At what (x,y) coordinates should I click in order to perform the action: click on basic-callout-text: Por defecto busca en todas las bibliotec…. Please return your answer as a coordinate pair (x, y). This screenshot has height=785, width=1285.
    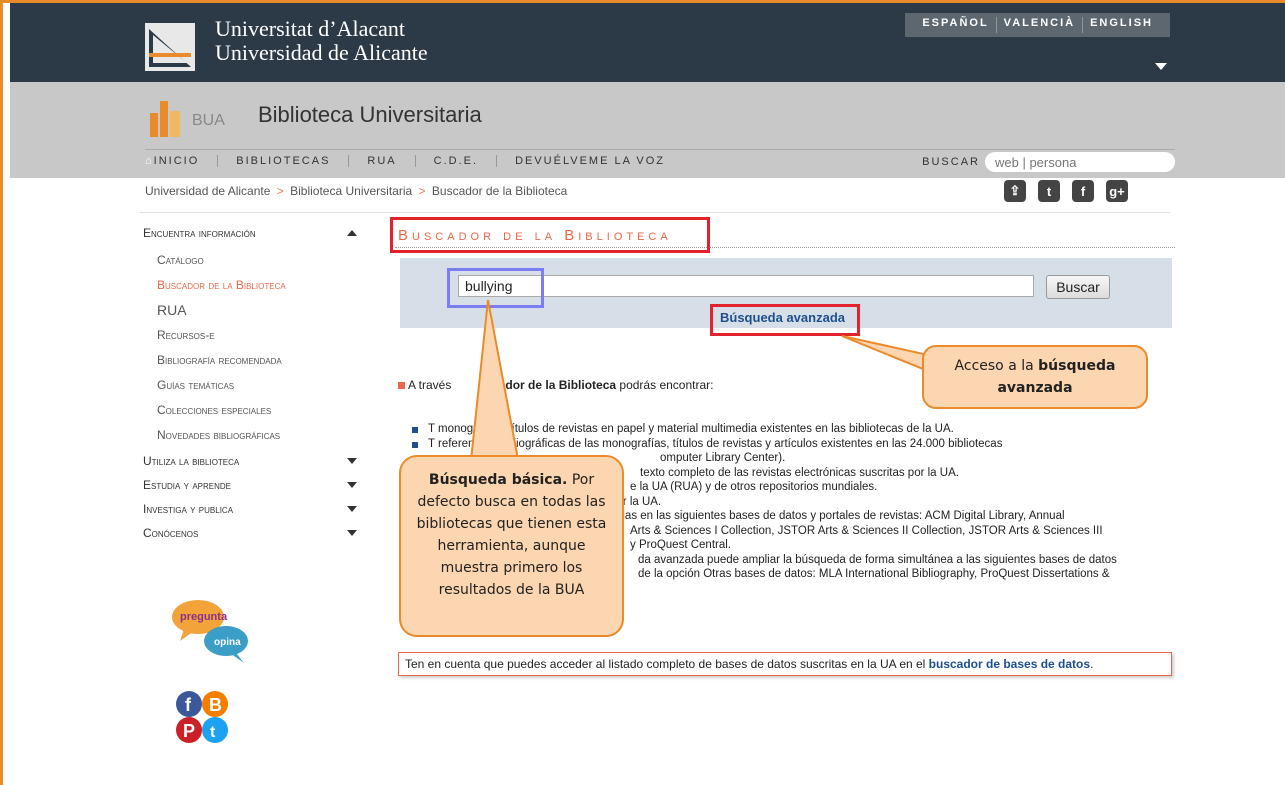
    Looking at the image, I should click on (511, 535).